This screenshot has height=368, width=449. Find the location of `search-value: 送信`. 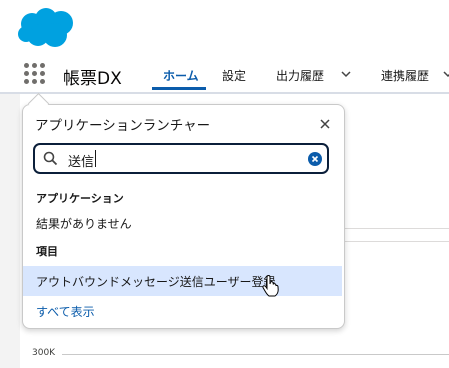

search-value: 送信 is located at coordinates (81, 162).